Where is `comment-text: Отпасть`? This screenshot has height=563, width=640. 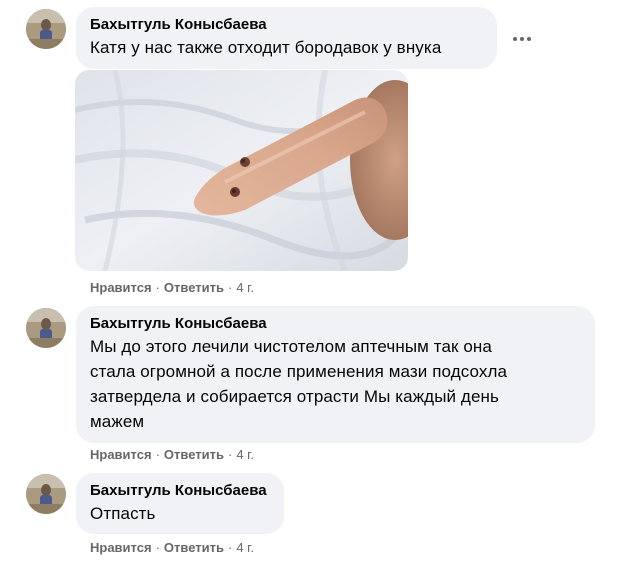 comment-text: Отпасть is located at coordinates (123, 513).